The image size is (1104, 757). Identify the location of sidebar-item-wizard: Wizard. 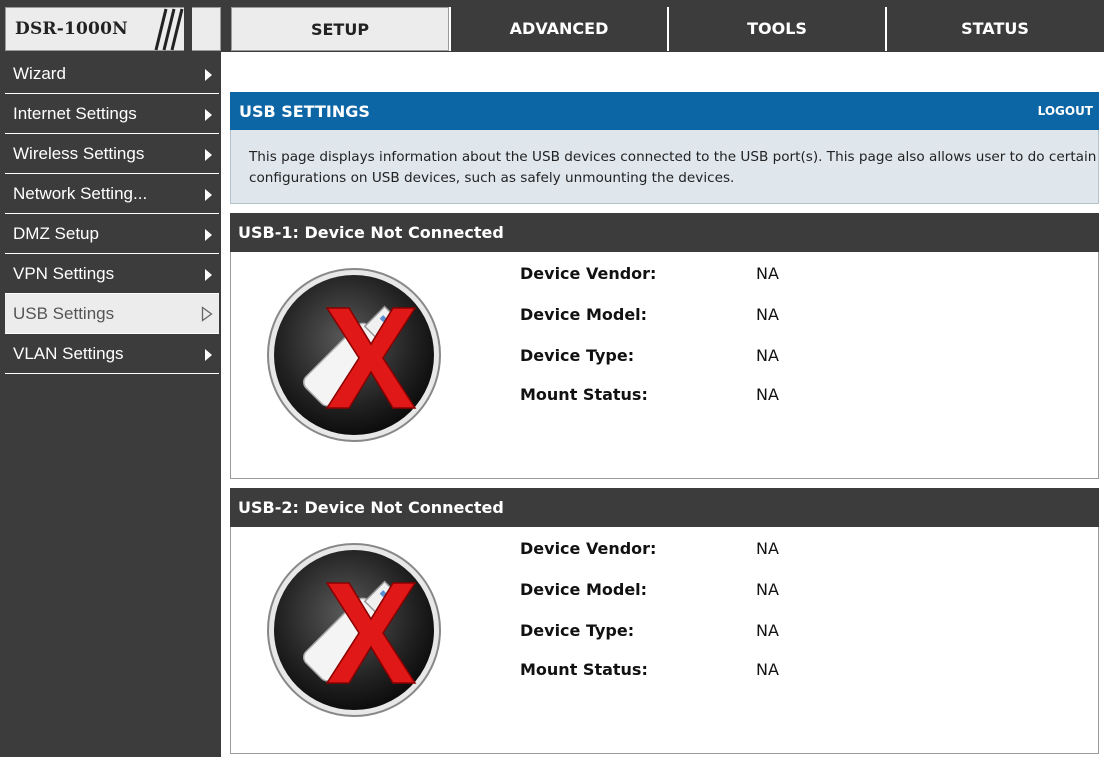
(112, 74).